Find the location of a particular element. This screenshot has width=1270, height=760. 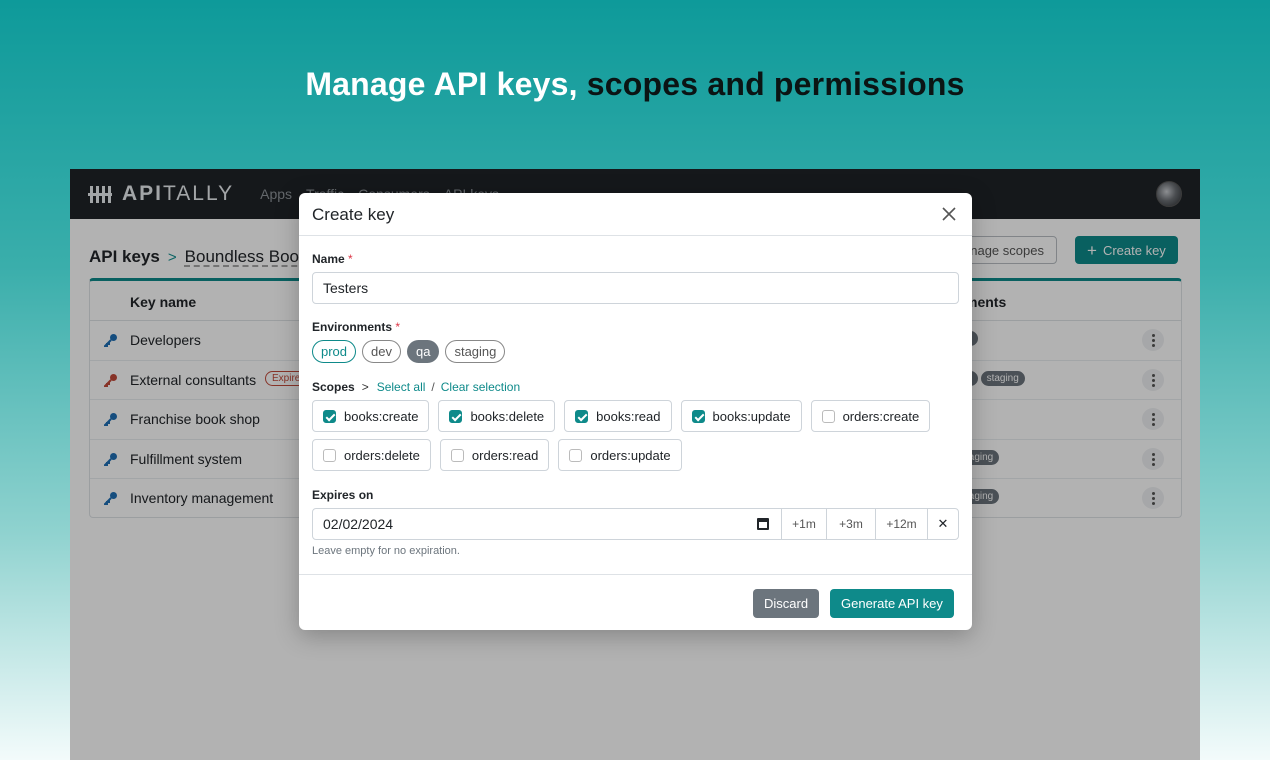

expires-hint: Leave empty for no expiration. is located at coordinates (386, 551).